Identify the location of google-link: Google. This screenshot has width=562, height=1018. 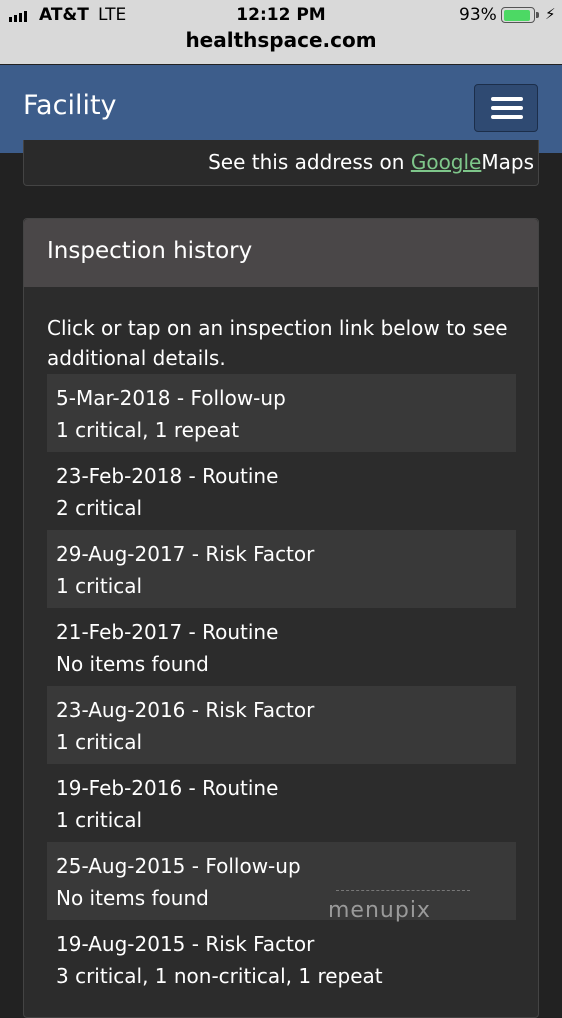
(446, 162).